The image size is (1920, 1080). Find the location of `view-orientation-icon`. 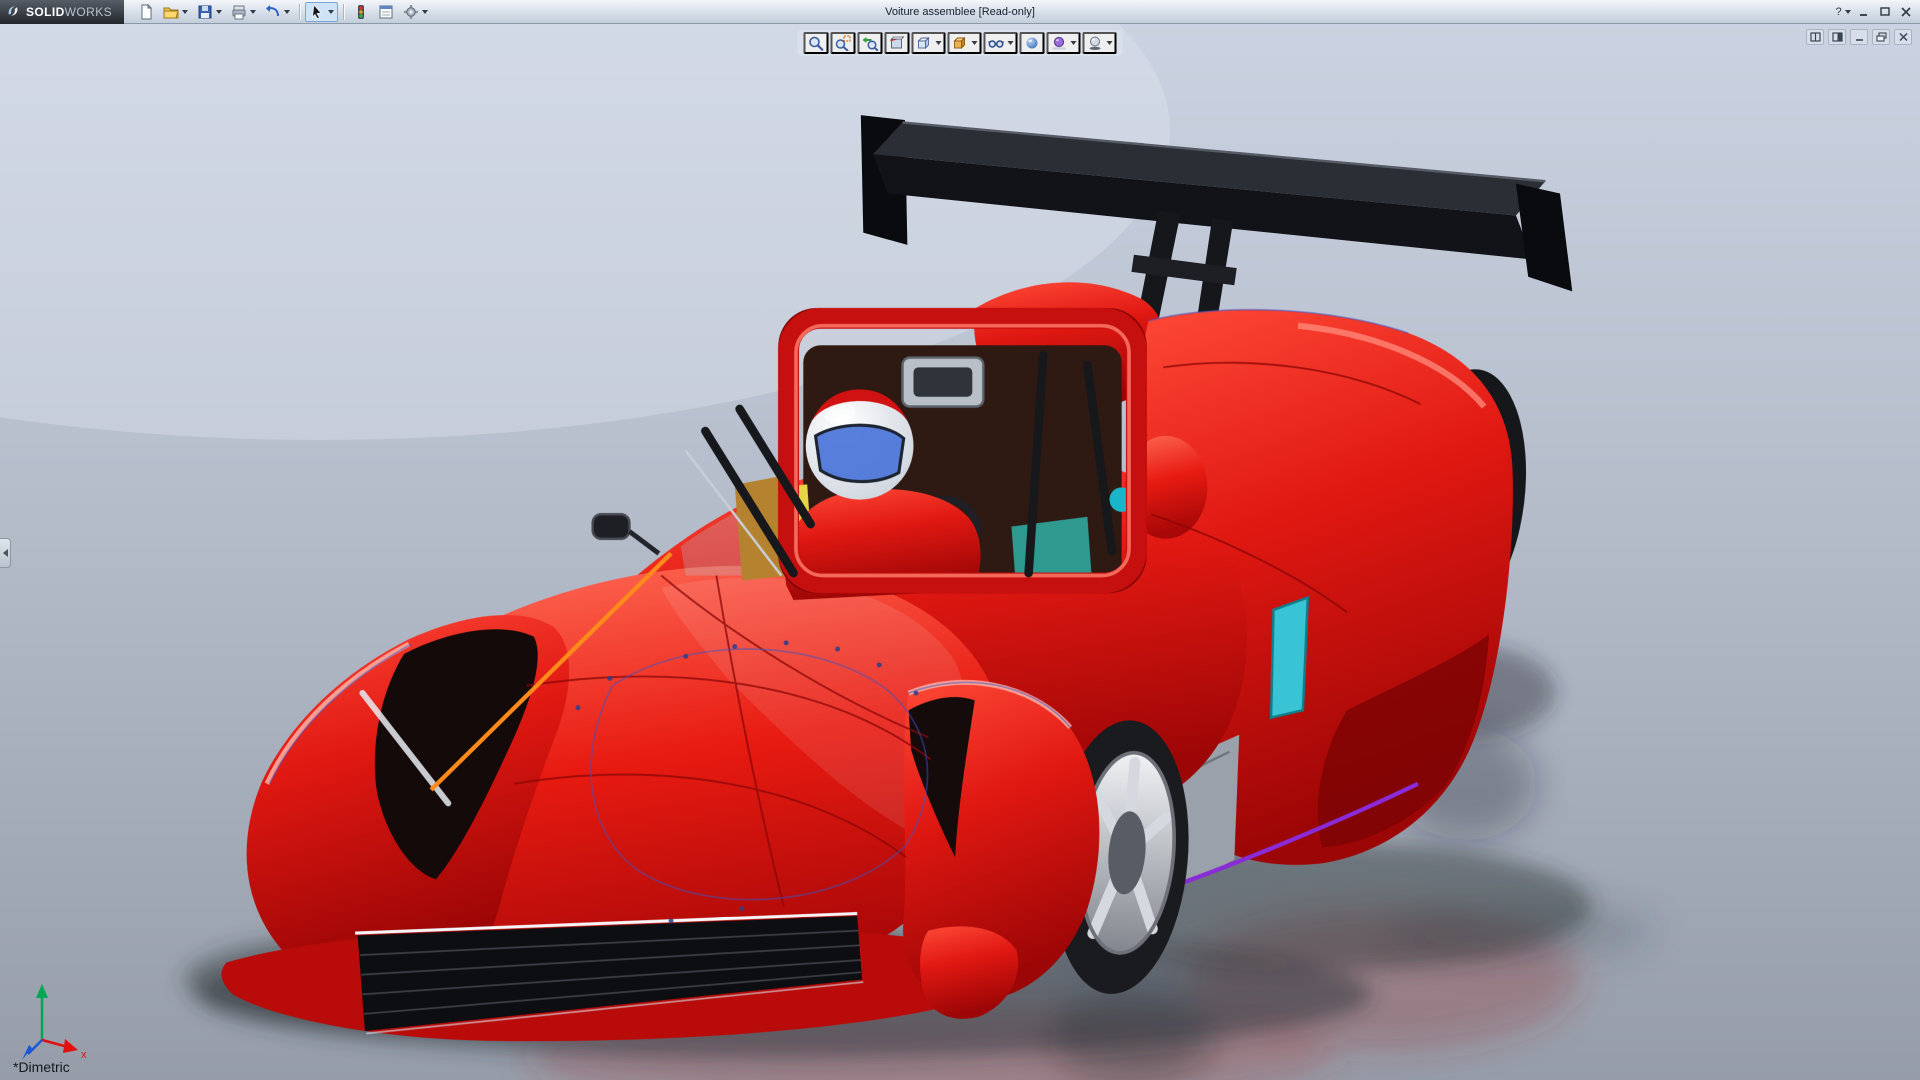

view-orientation-icon is located at coordinates (923, 43).